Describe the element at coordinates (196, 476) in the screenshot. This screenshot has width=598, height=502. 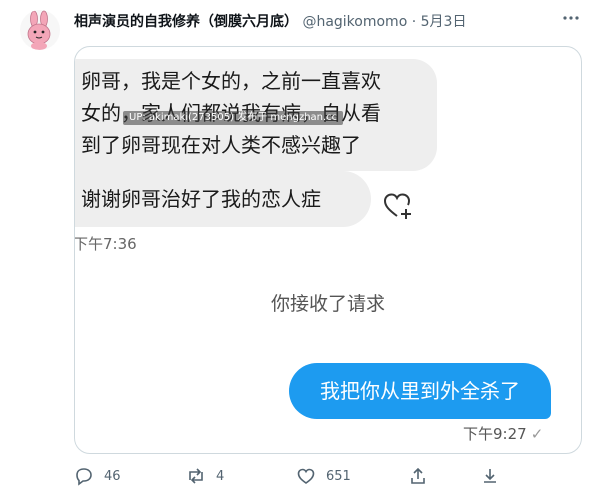
I see `retweet-icon` at that location.